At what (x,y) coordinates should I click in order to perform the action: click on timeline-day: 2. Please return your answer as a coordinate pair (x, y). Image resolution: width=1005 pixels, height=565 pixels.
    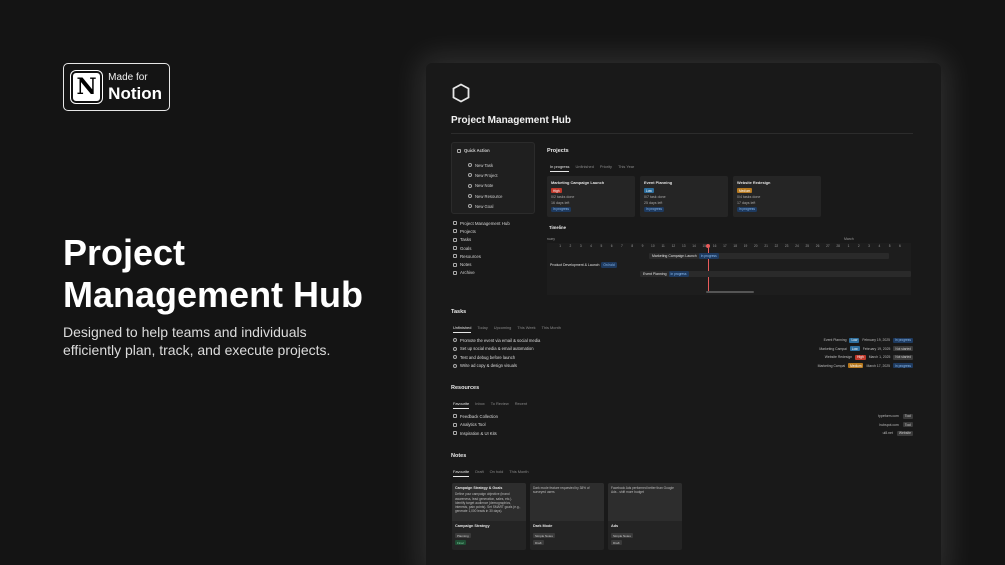
    Looking at the image, I should click on (570, 246).